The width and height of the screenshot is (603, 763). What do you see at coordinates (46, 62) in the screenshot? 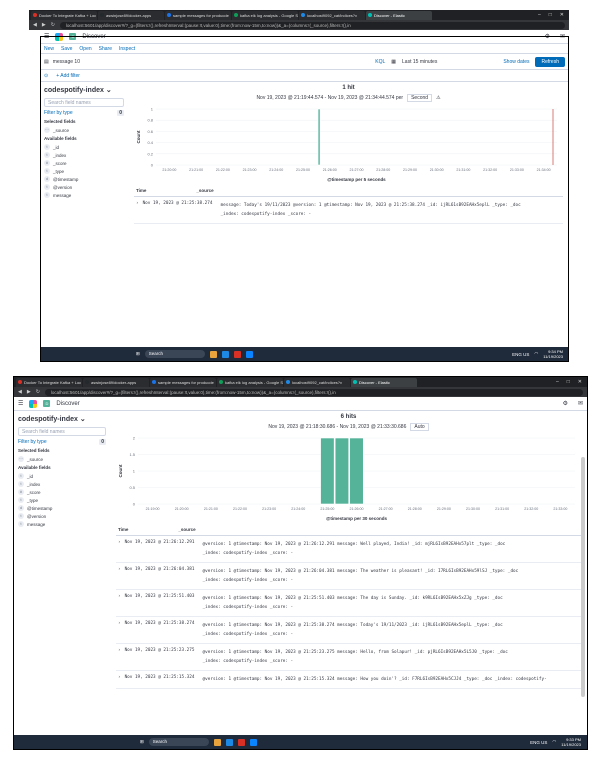
I see `saved-query-icon: ▤` at bounding box center [46, 62].